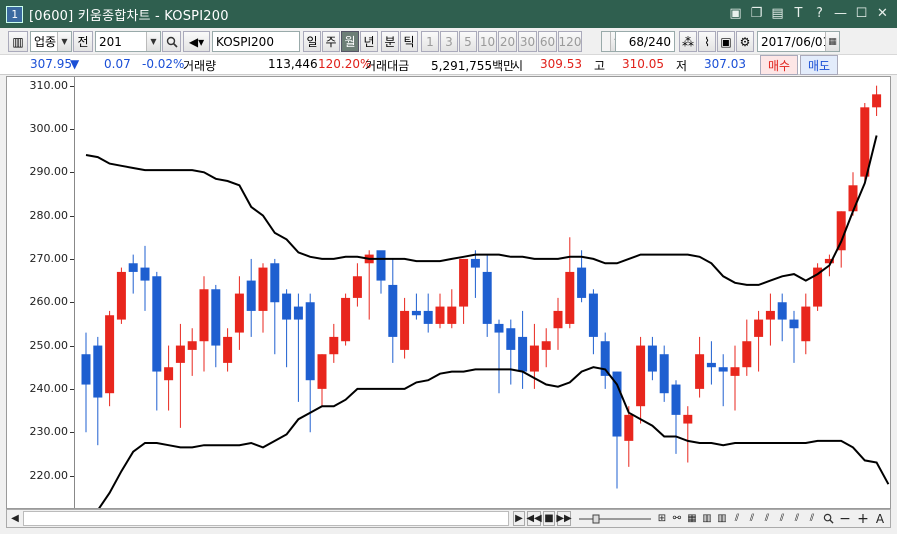 This screenshot has height=534, width=897. I want to click on chart-type-icon: ⌇, so click(707, 41).